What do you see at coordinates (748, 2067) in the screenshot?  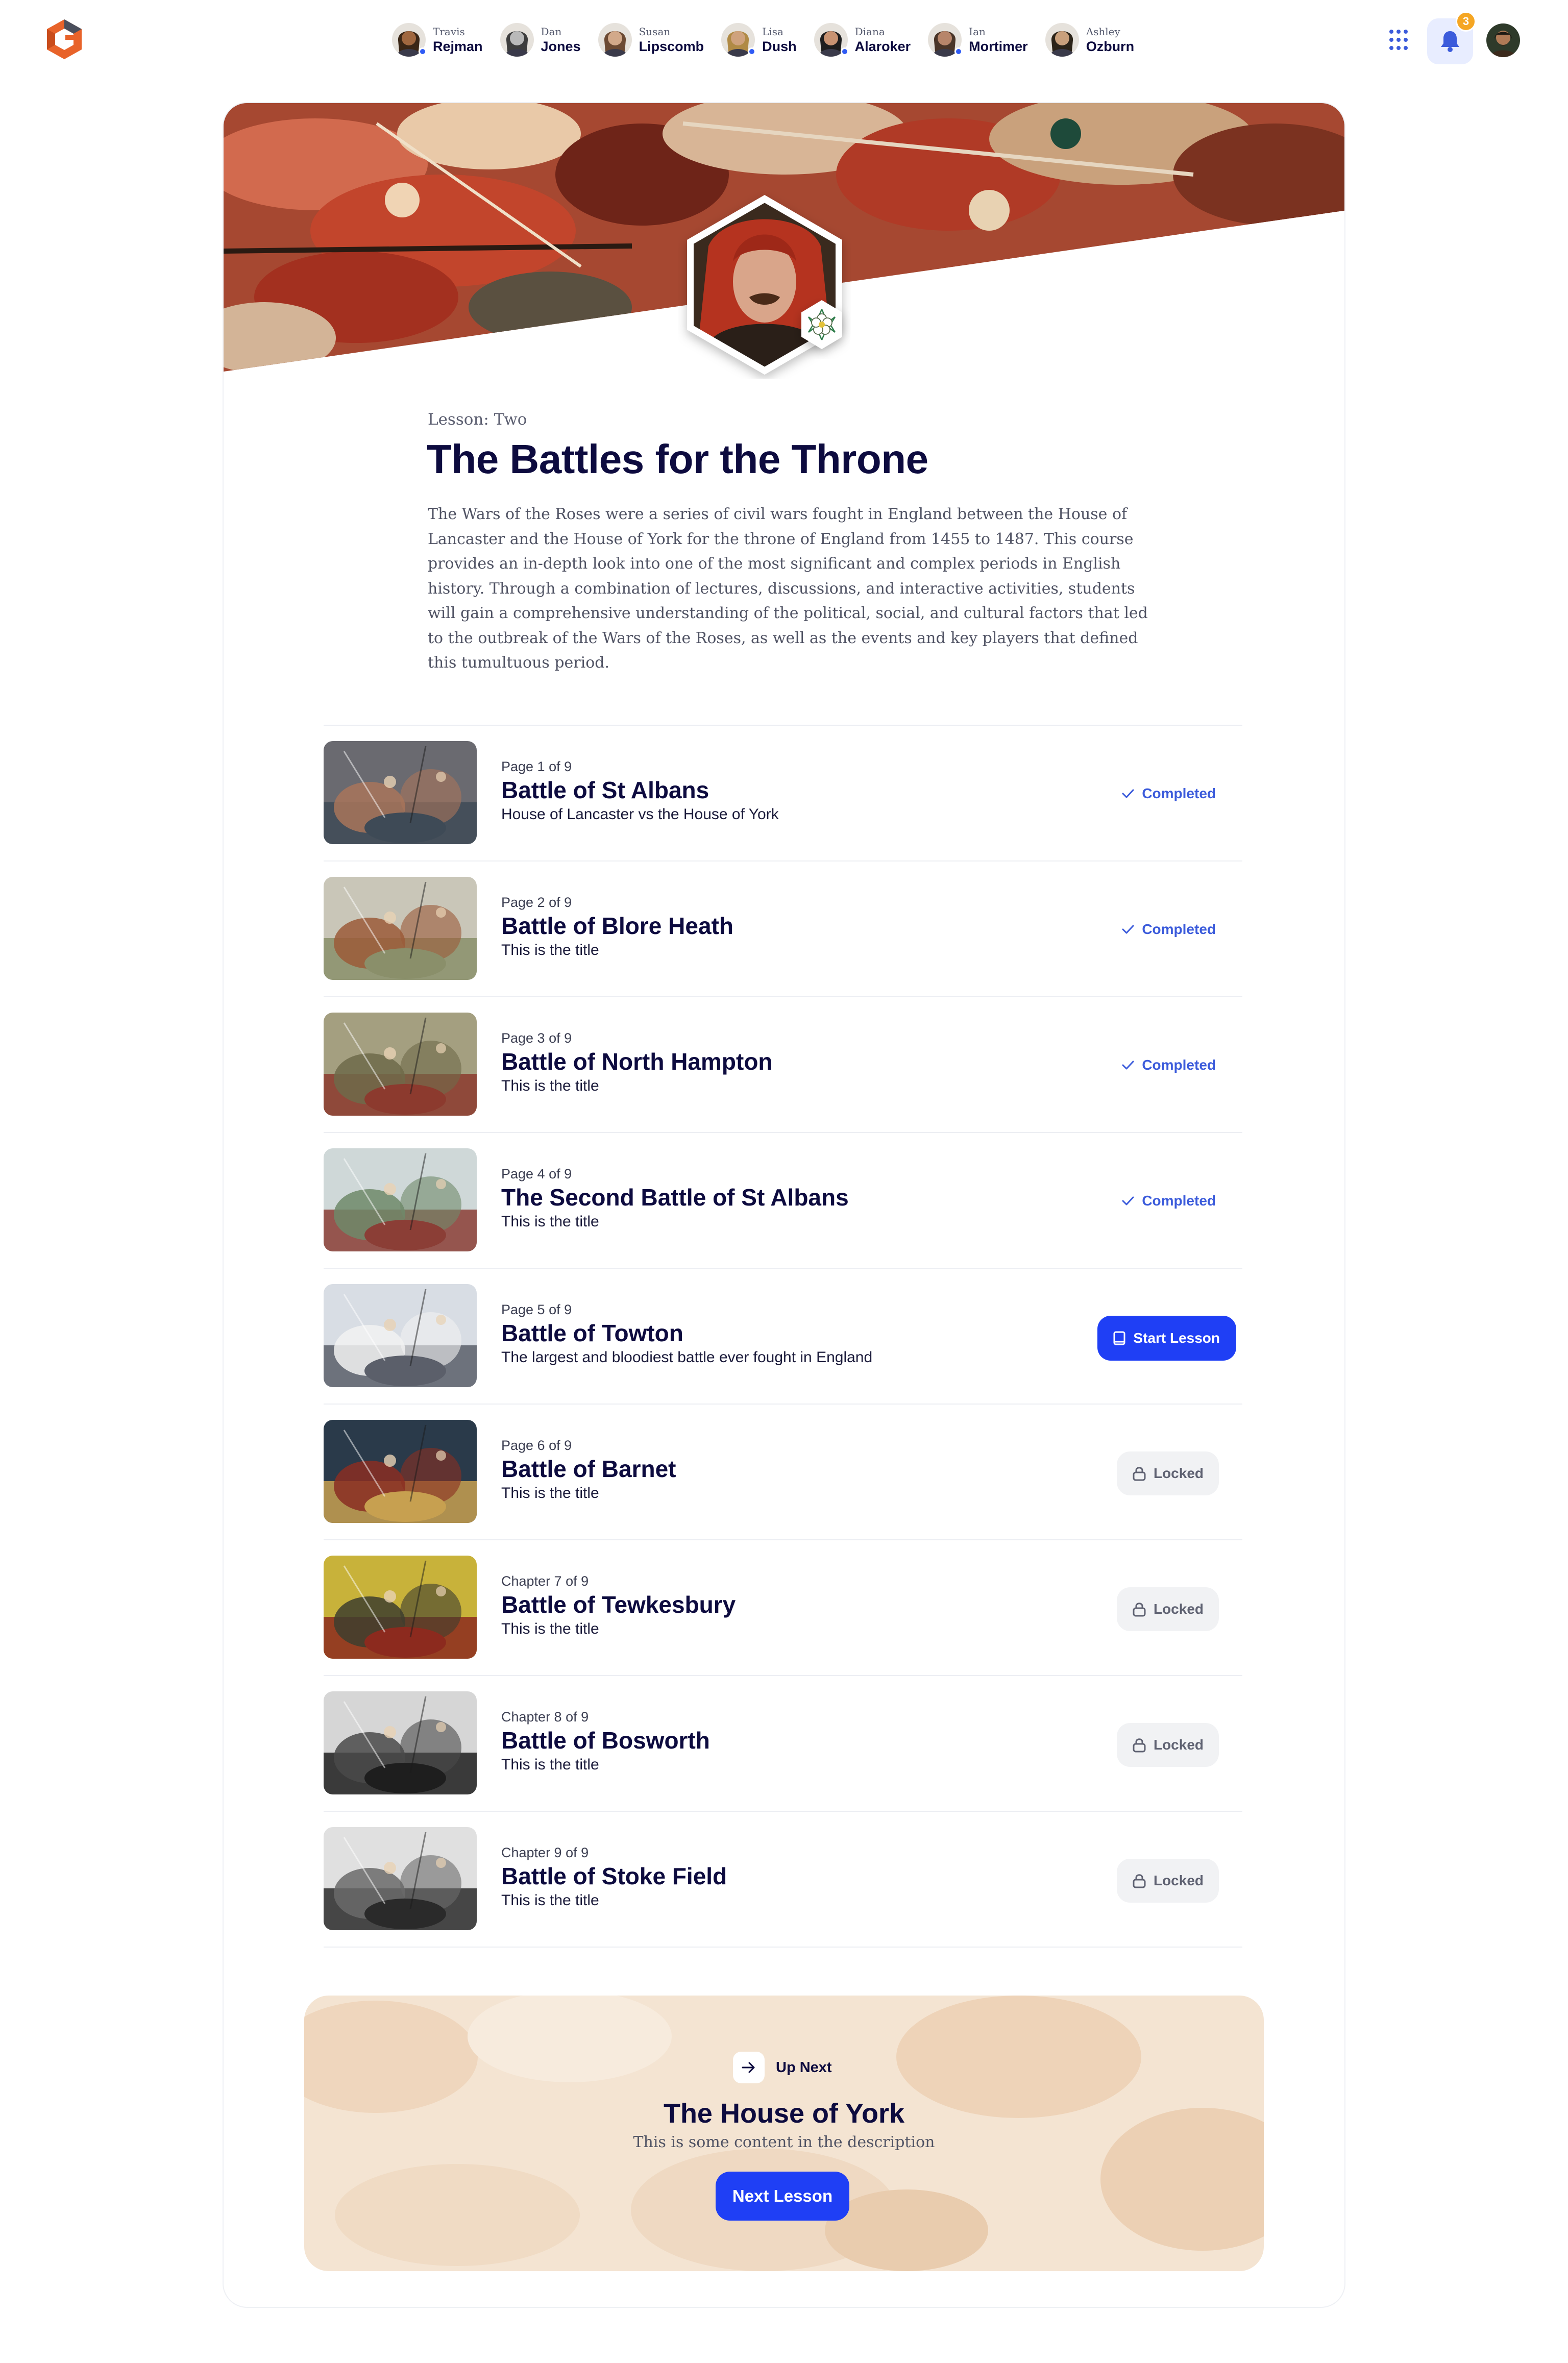 I see `arrow-glyph` at bounding box center [748, 2067].